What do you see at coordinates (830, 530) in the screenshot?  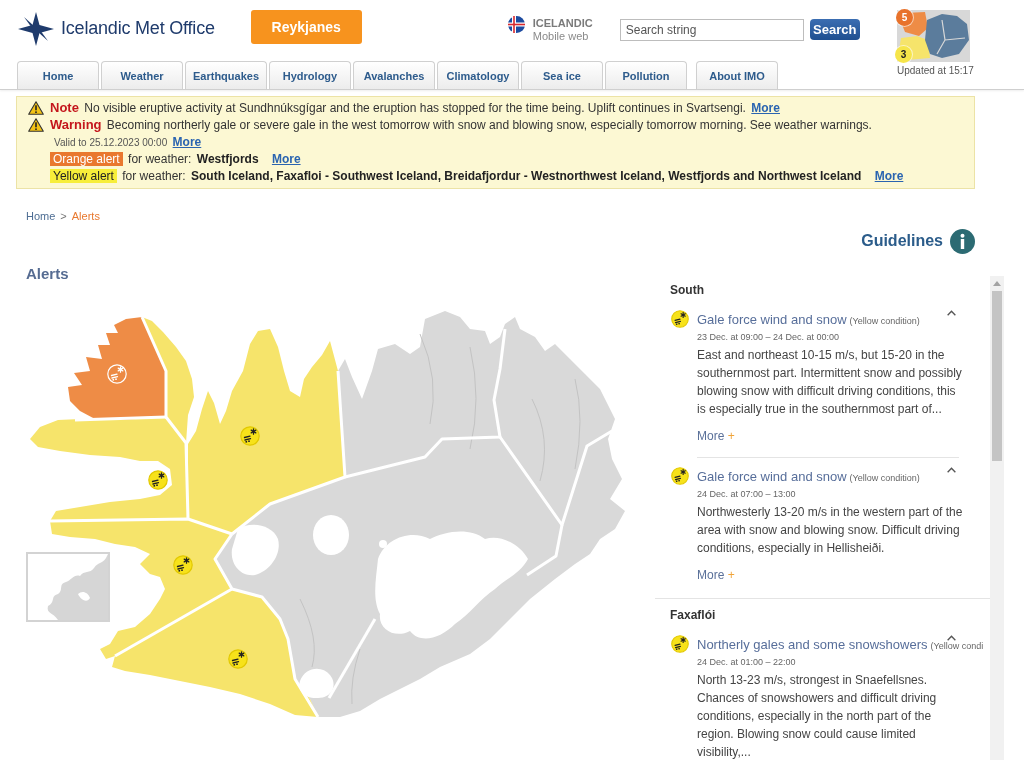 I see `alert-description: Northwesterly 13-20 m/s in the western part of the area with snow and blowing snow. Difficult driving conditions, especially in Hellisheiði.` at bounding box center [830, 530].